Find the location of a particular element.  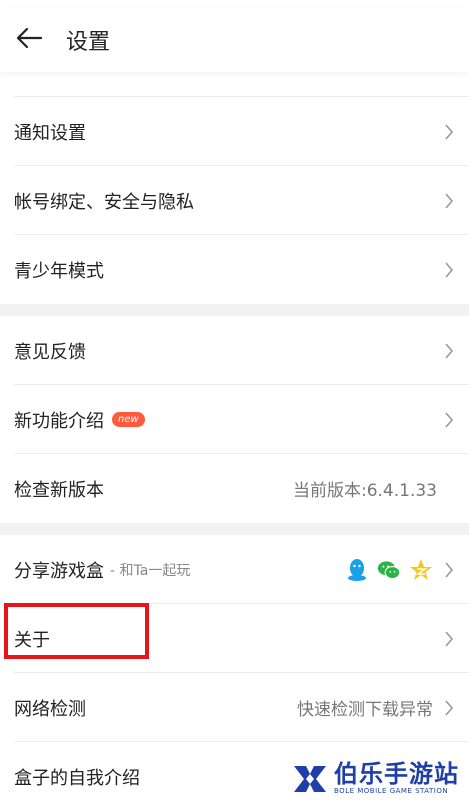

settings-item-share: 分享游戏盒 - 和Ta一起玩 is located at coordinates (234, 569).